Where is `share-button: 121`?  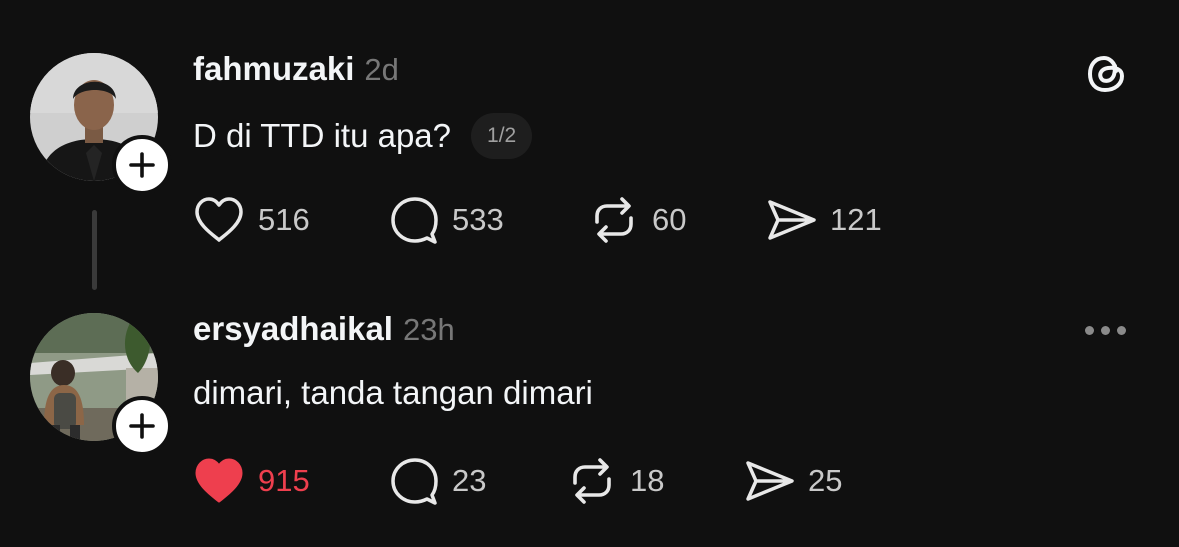 share-button: 121 is located at coordinates (846, 220).